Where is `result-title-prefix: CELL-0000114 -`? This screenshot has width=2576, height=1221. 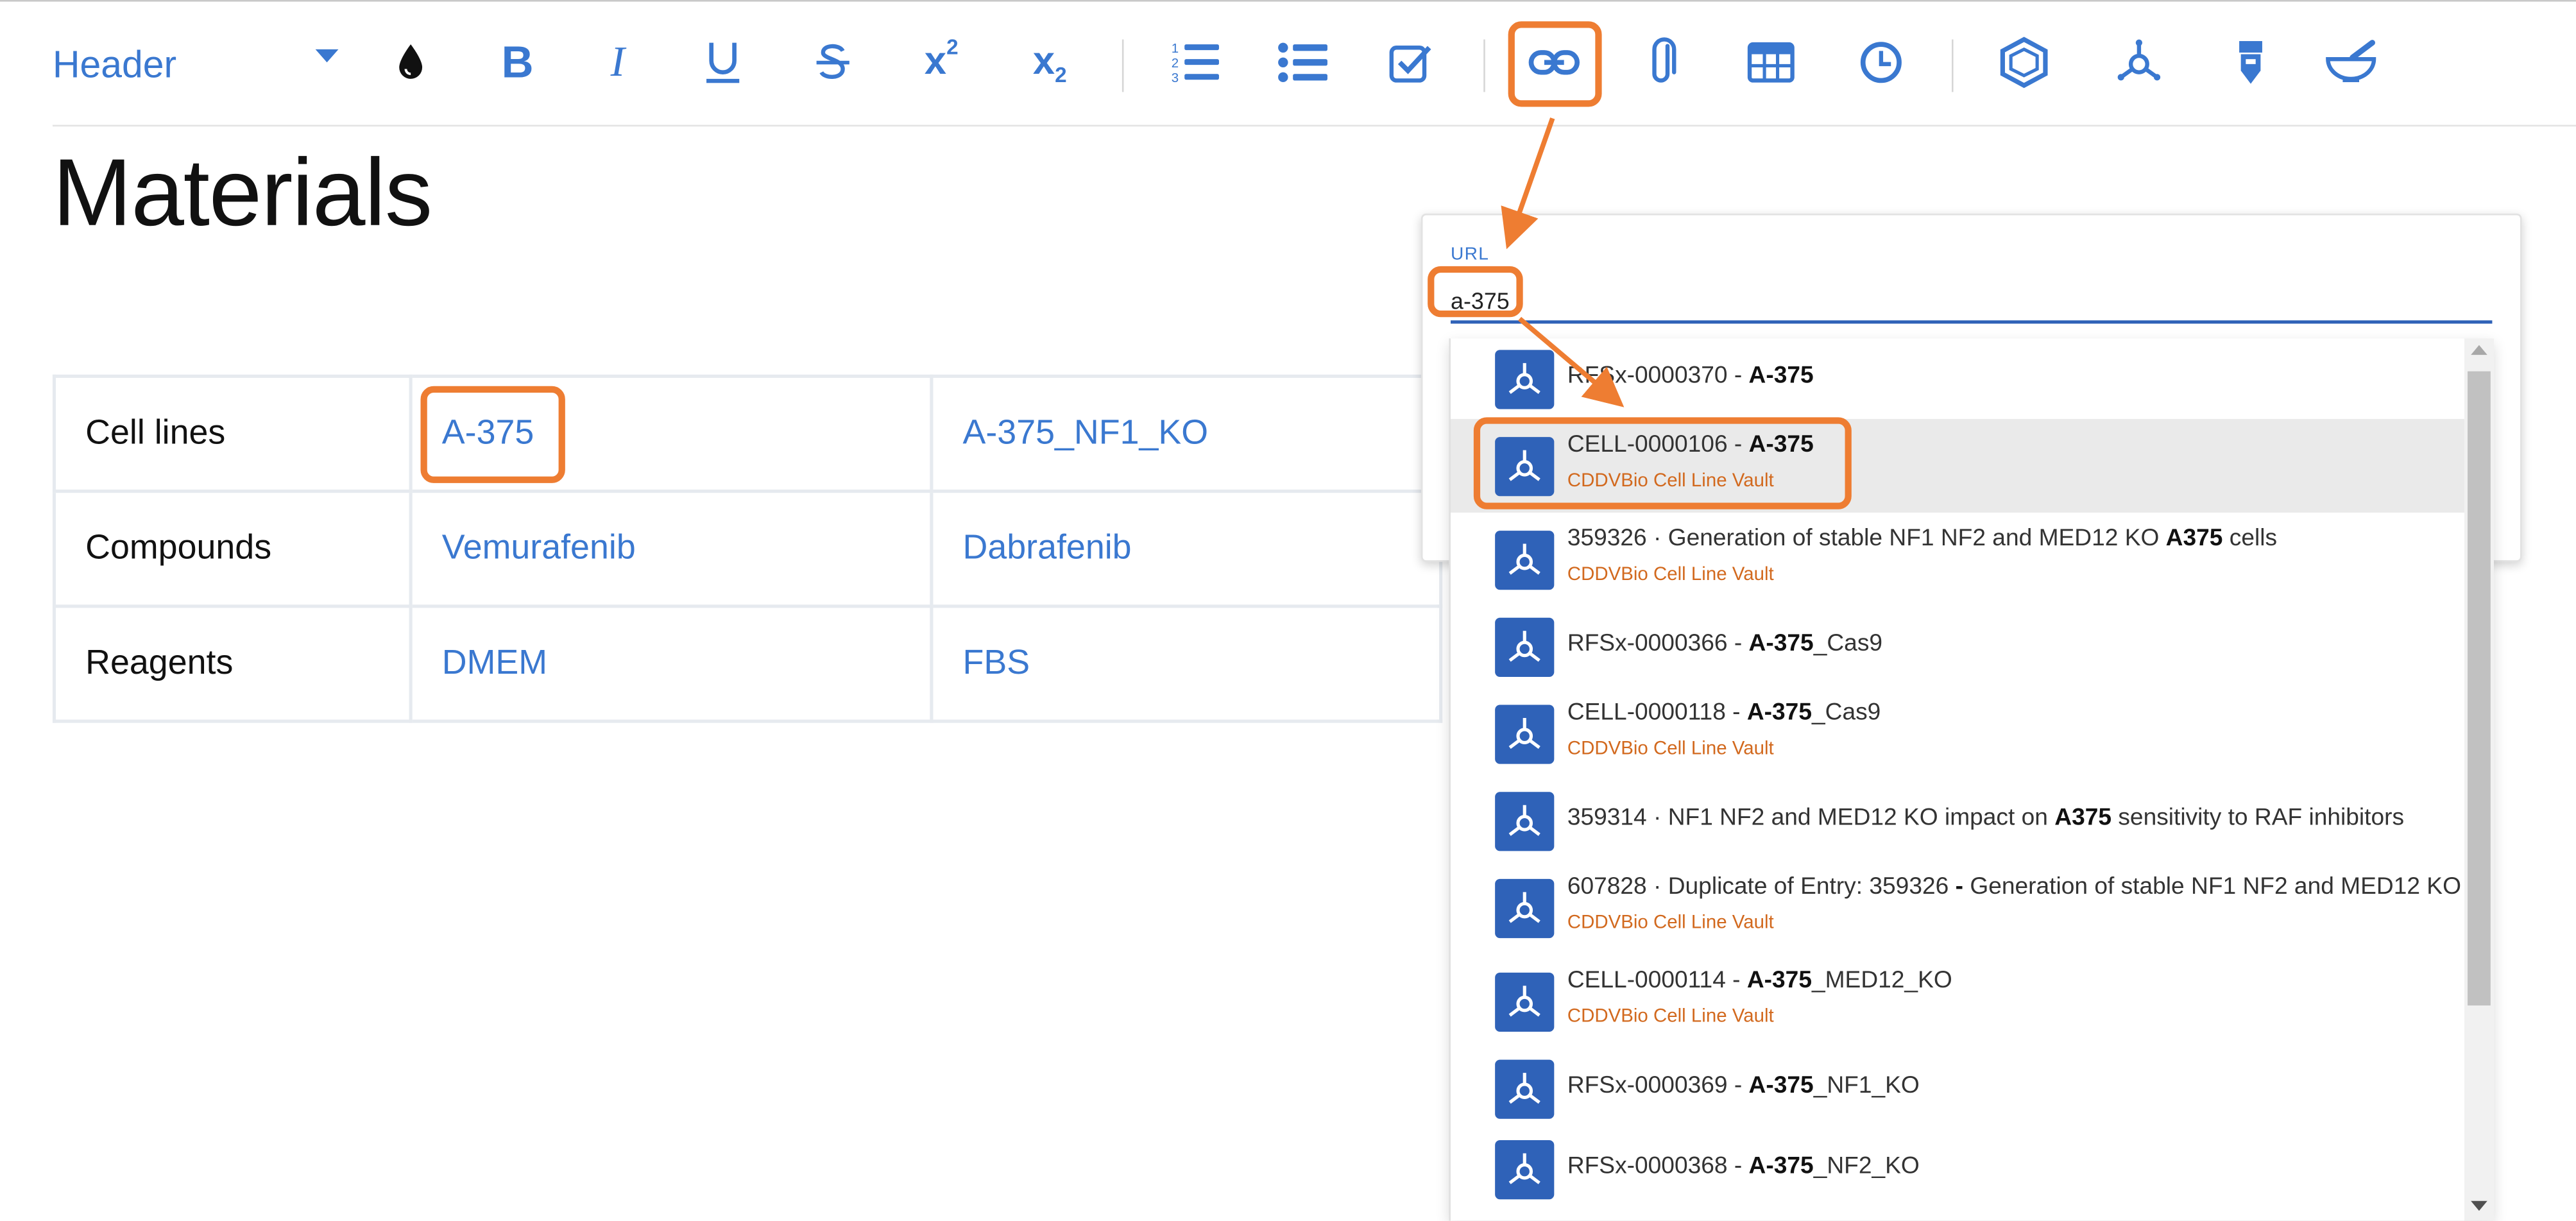
result-title-prefix: CELL-0000114 - is located at coordinates (1657, 981).